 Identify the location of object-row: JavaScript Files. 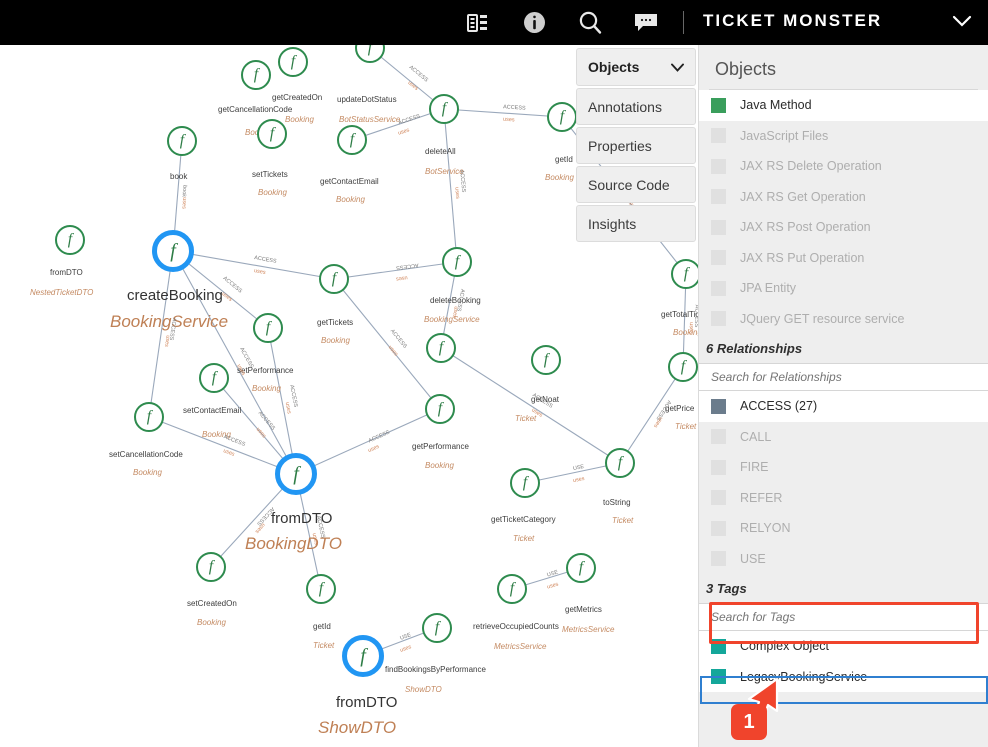
(843, 136).